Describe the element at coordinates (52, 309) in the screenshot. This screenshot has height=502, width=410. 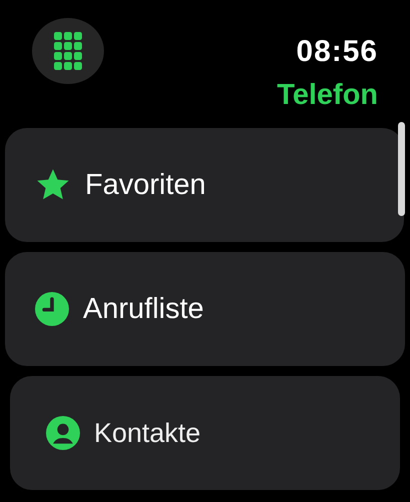
I see `clock-icon` at that location.